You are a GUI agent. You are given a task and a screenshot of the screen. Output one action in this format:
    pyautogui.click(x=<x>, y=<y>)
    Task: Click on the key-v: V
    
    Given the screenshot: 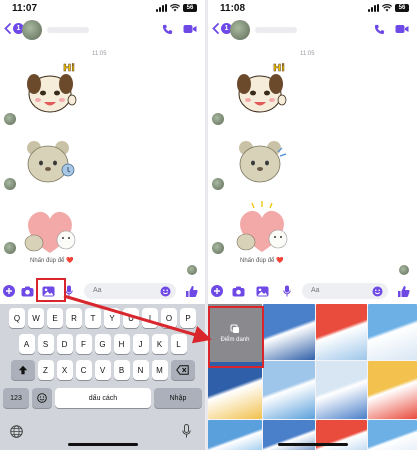 What is the action you would take?
    pyautogui.click(x=102, y=370)
    